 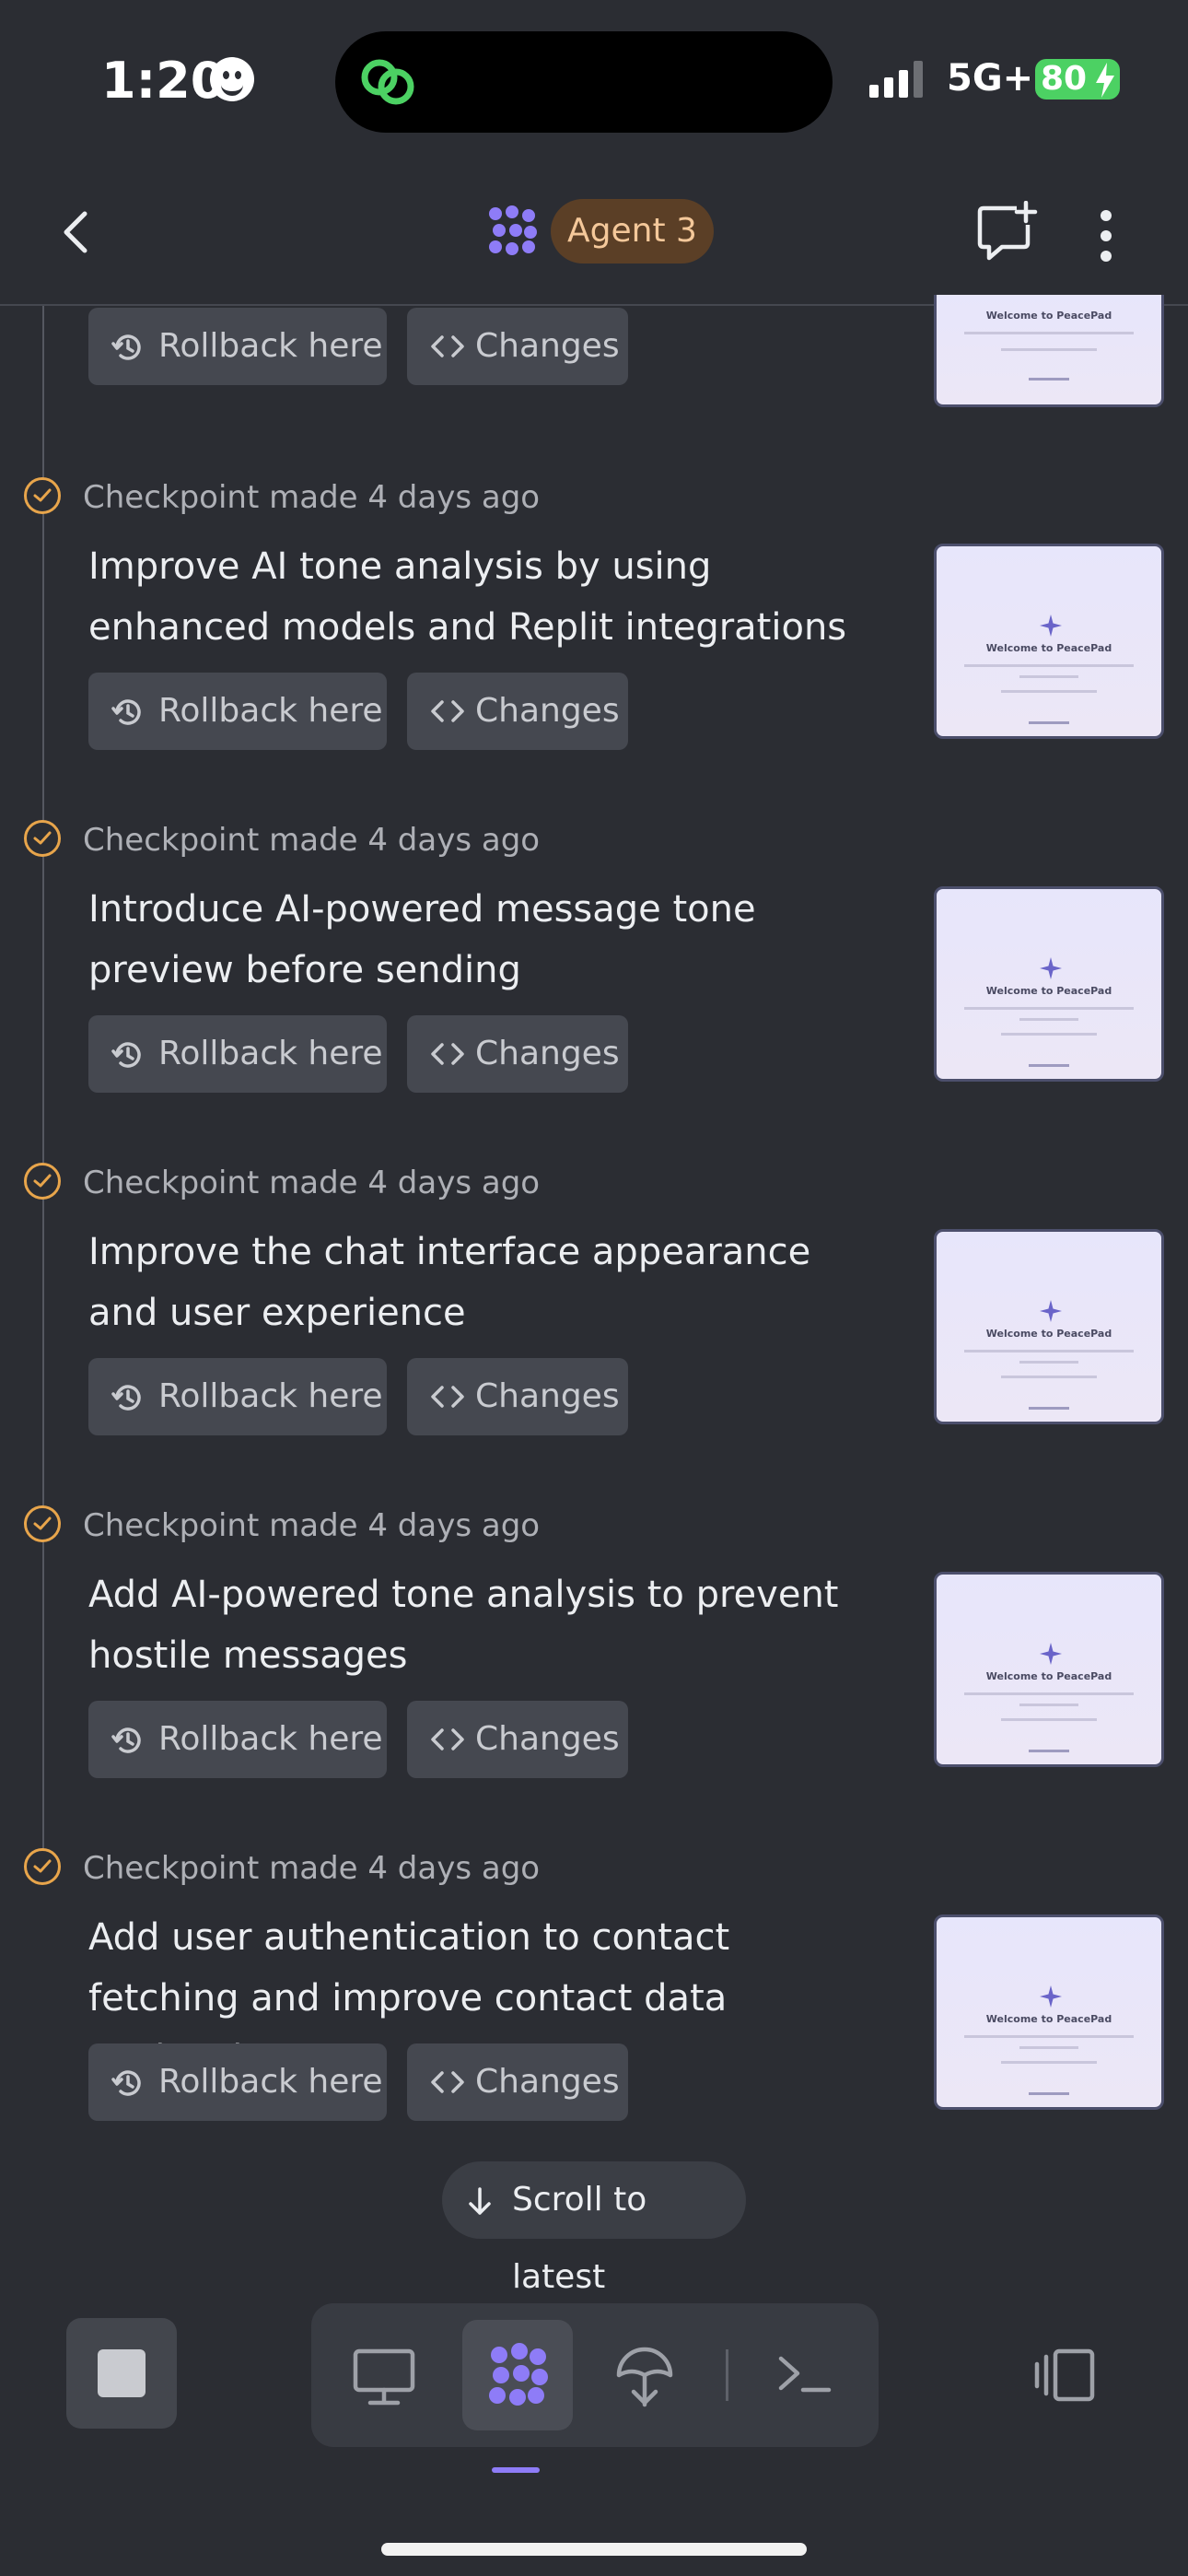 I want to click on dynamic-island, so click(x=584, y=82).